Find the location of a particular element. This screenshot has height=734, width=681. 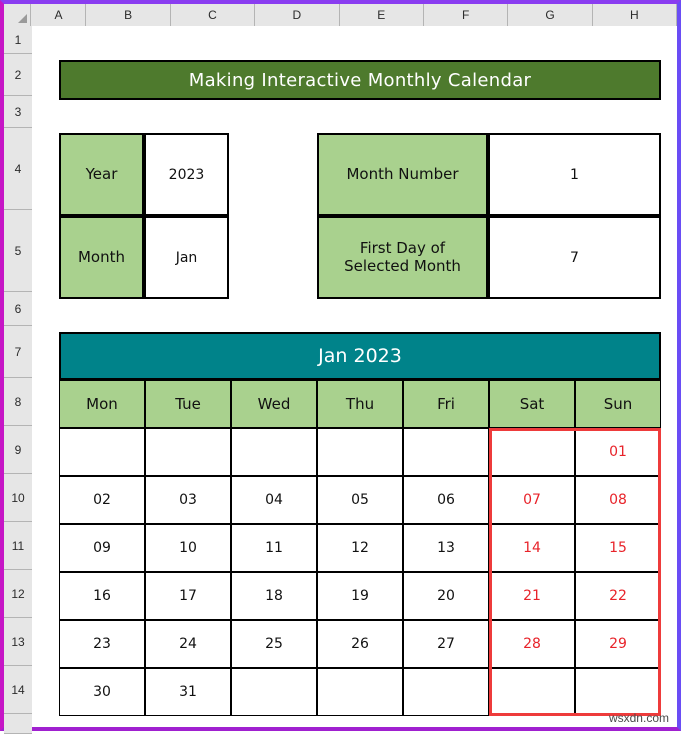

column-header-d: D is located at coordinates (297, 15).